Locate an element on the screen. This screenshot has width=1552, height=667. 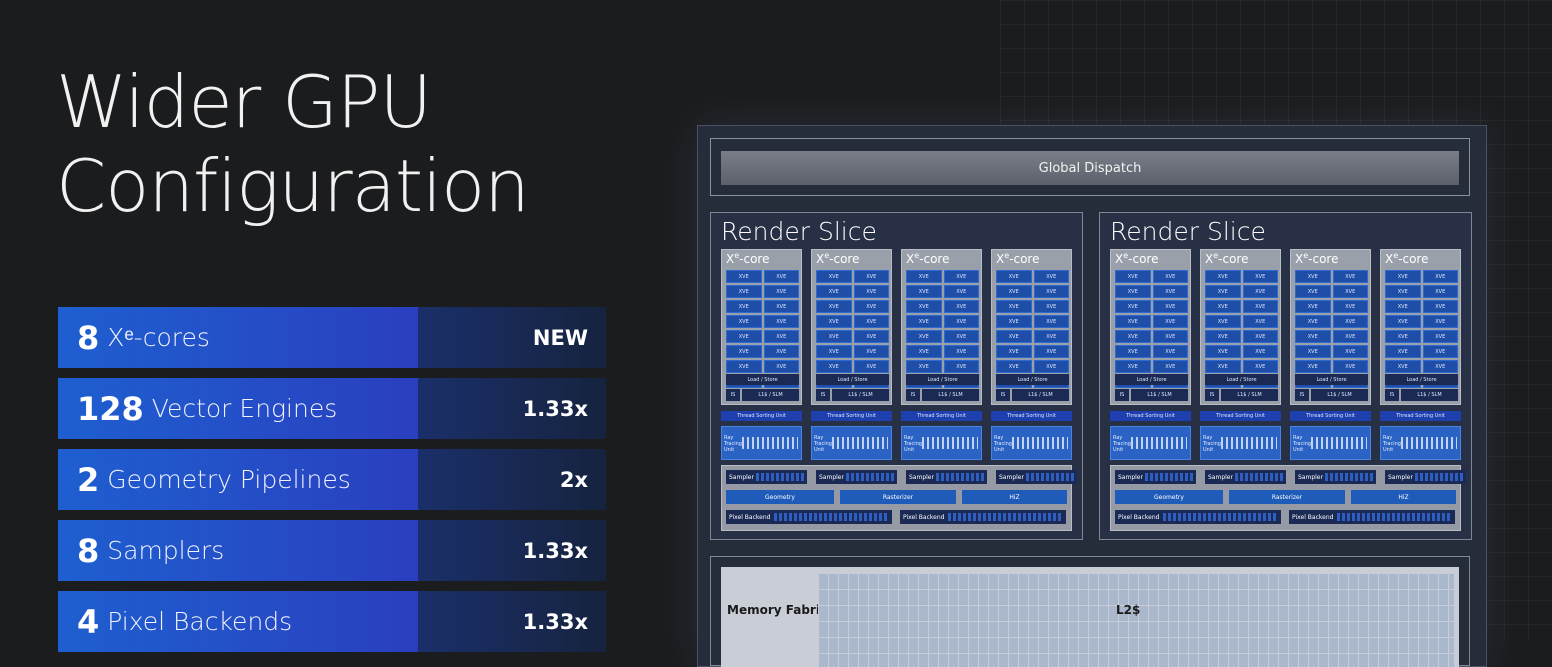
stat-label: Xᵉ-cores is located at coordinates (158, 337).